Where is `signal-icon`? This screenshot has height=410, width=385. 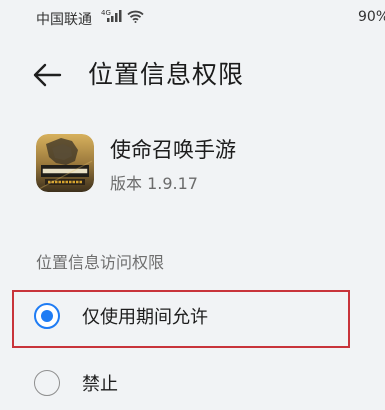
signal-icon is located at coordinates (114, 16).